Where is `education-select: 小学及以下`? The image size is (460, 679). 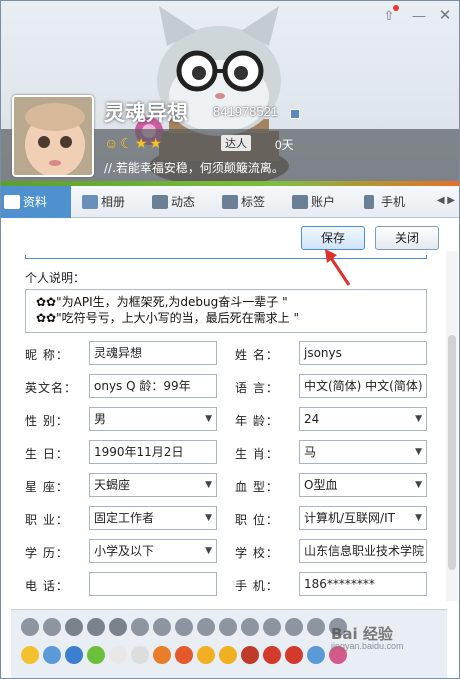 education-select: 小学及以下 is located at coordinates (153, 551).